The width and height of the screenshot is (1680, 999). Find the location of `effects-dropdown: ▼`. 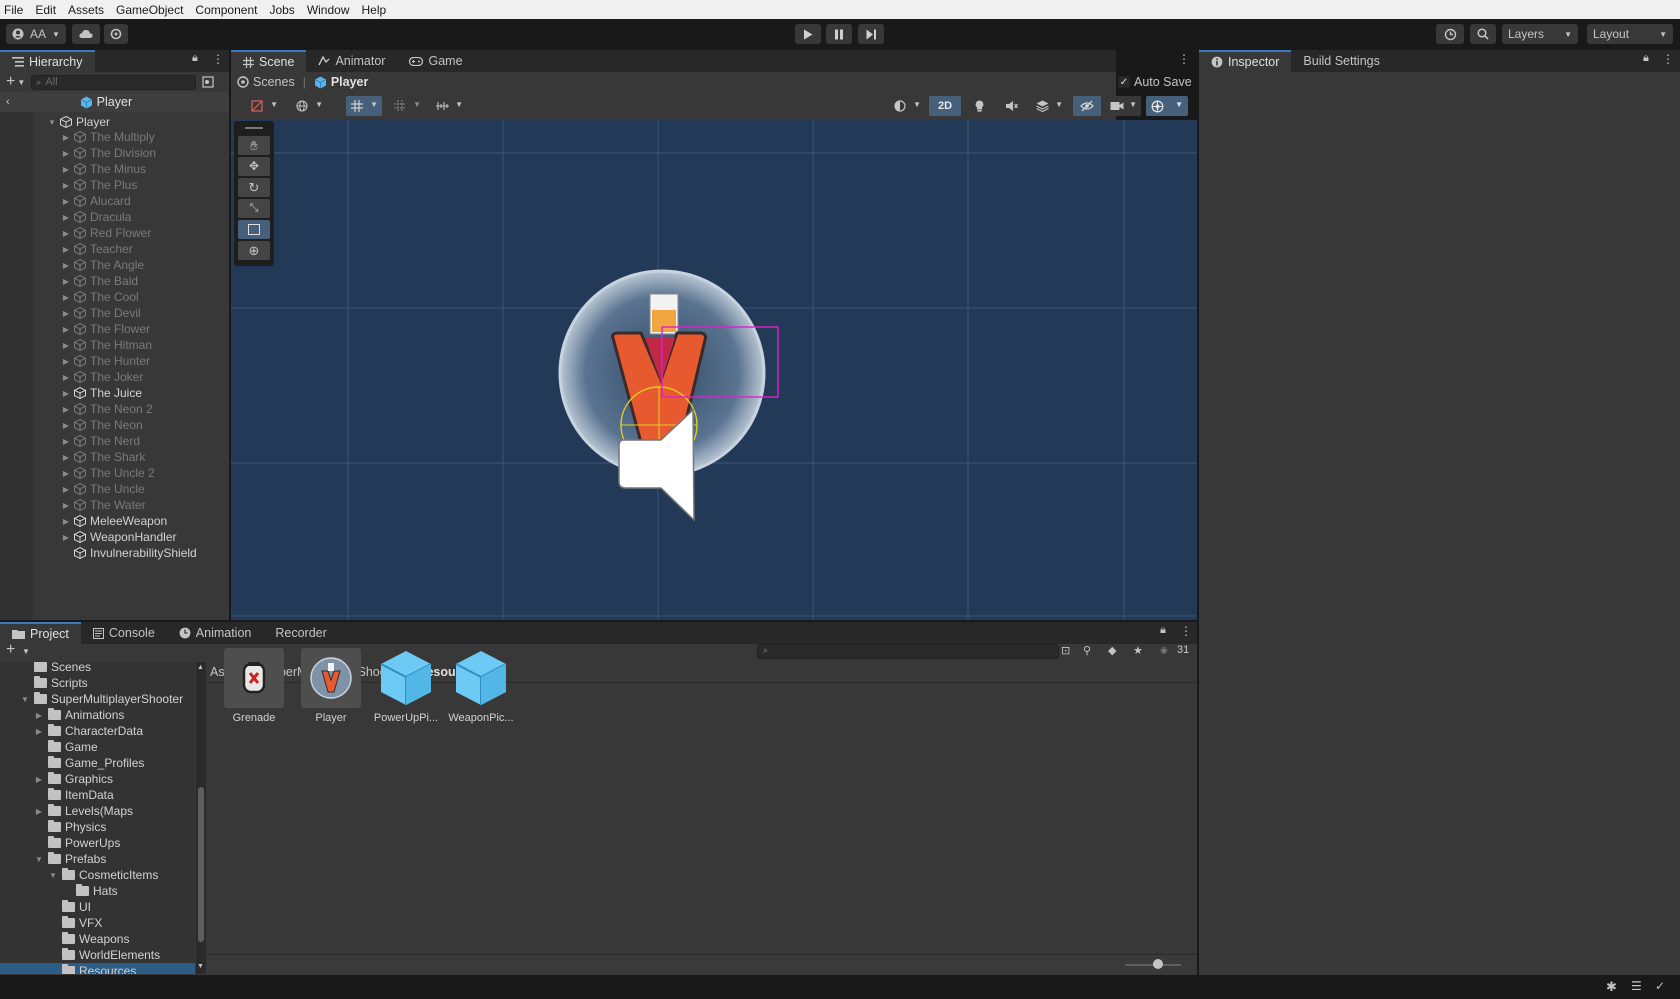

effects-dropdown: ▼ is located at coordinates (1049, 106).